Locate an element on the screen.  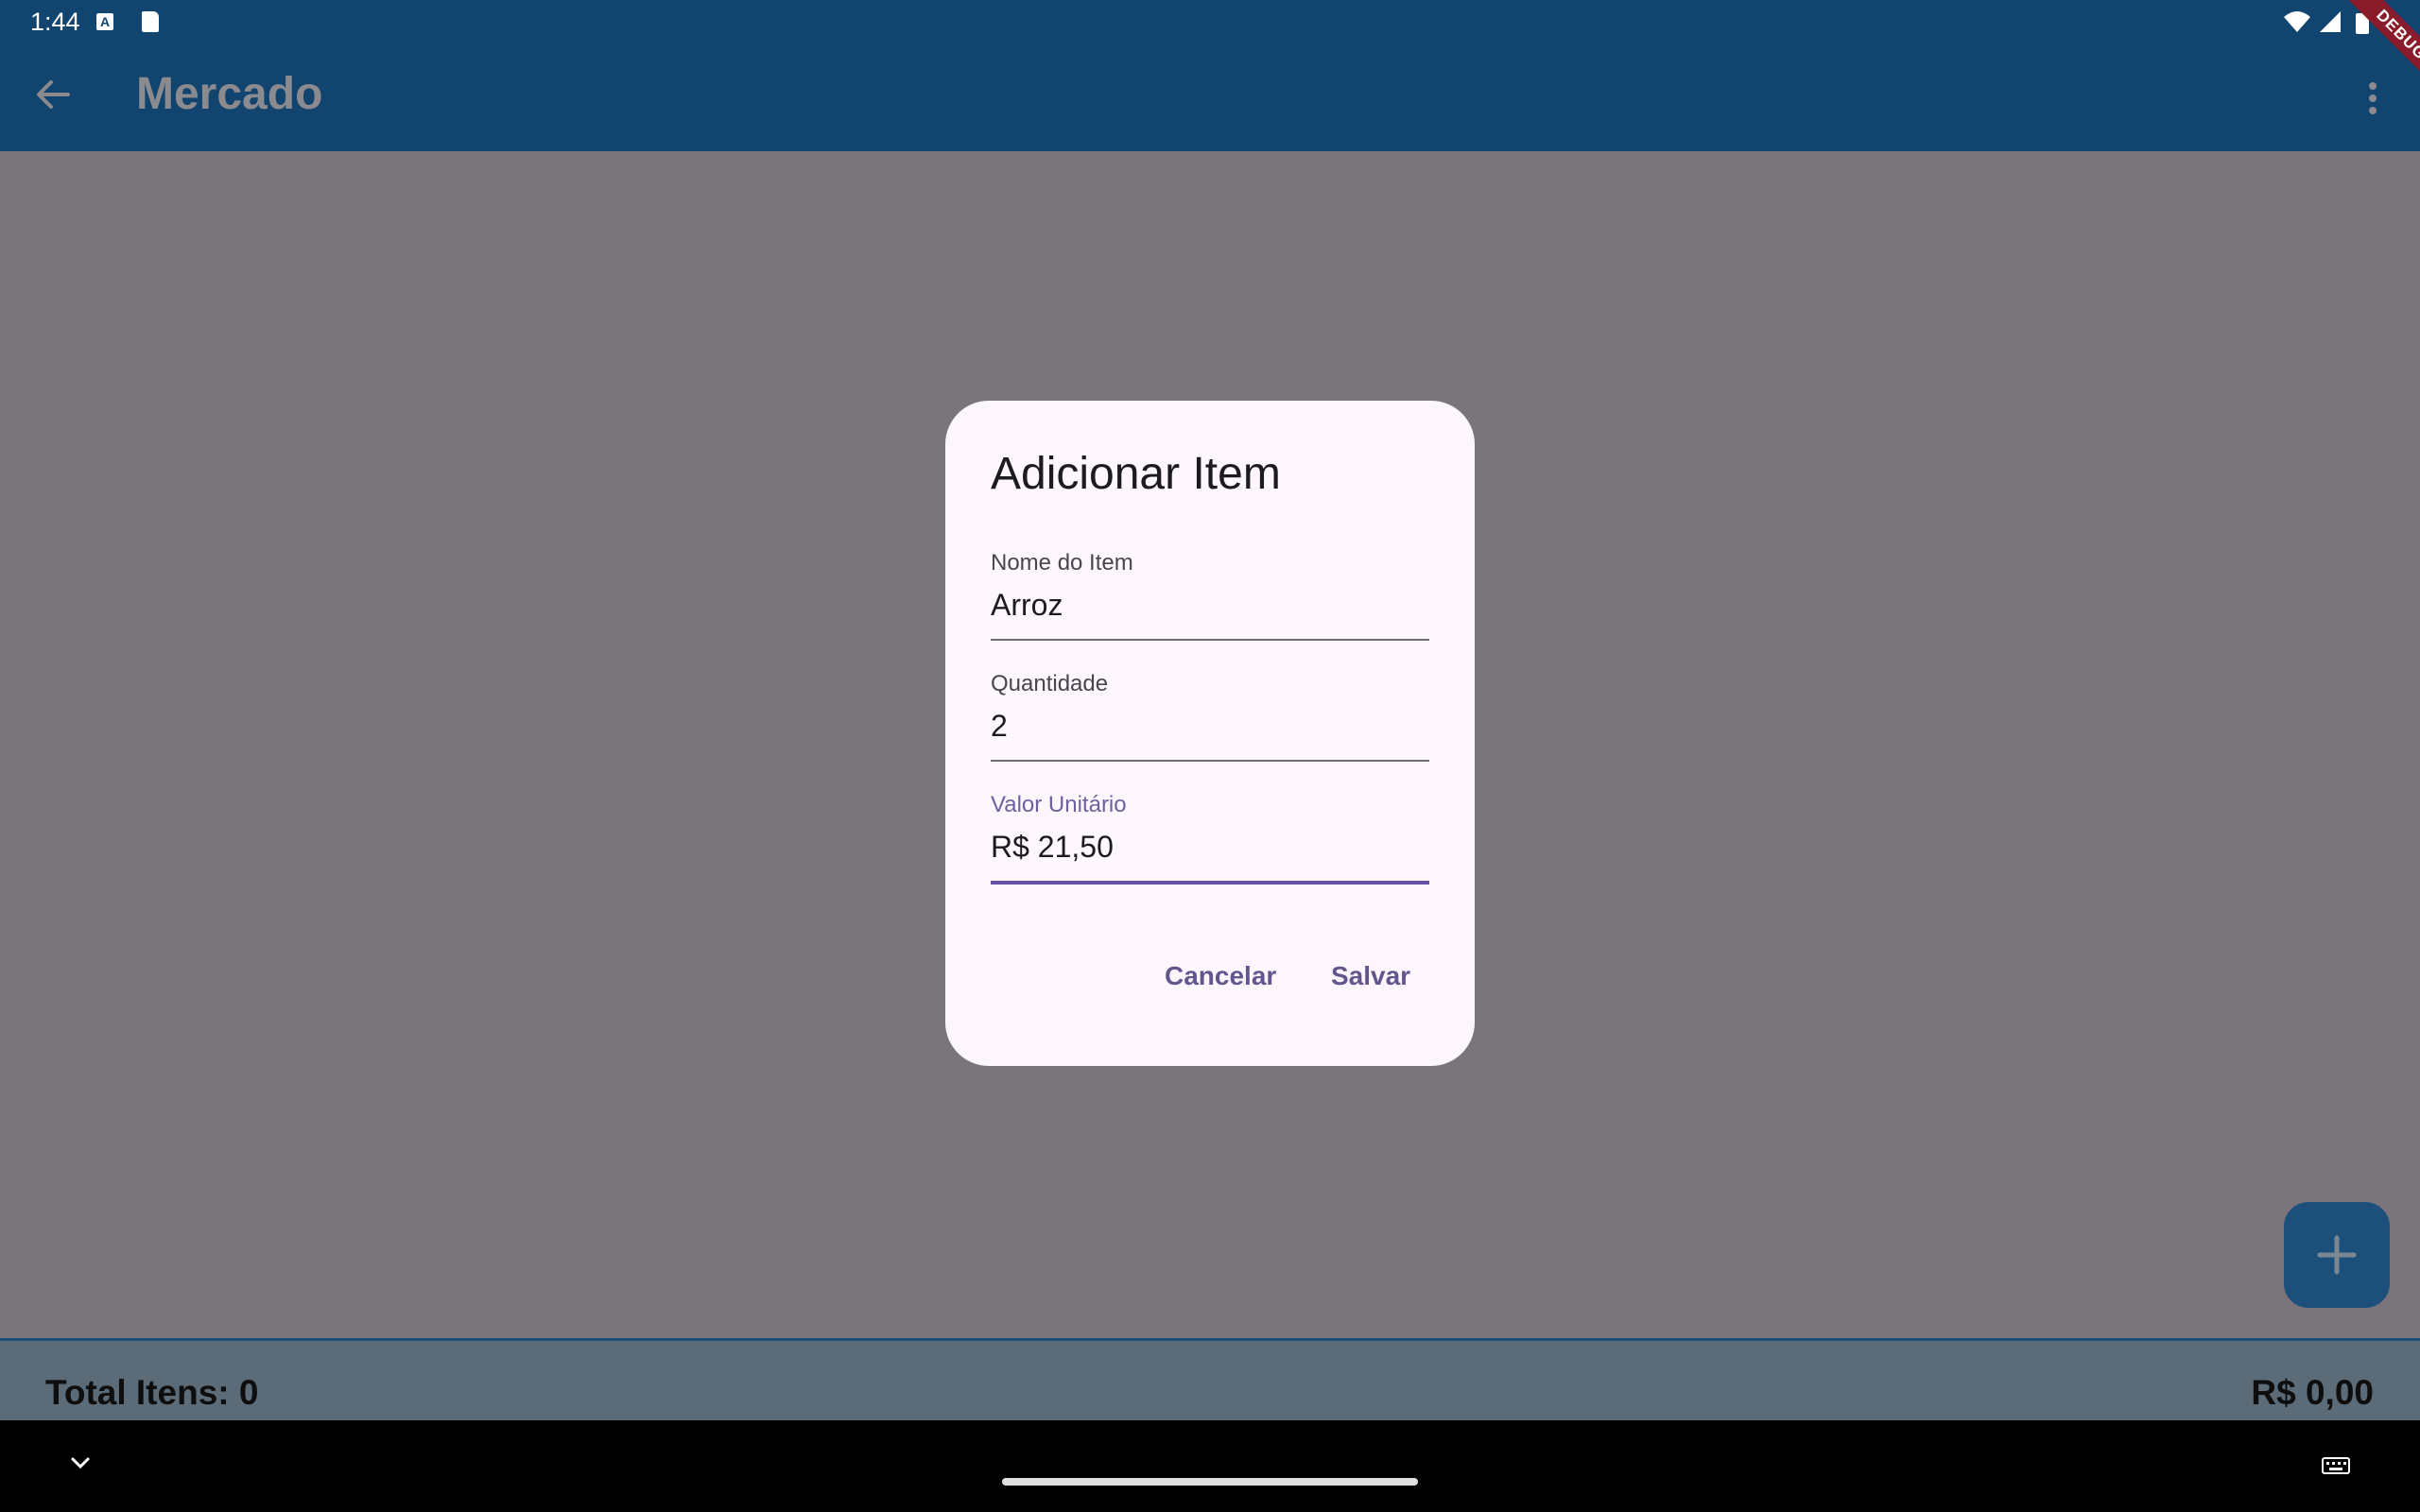
item-name-label: Nome do Item is located at coordinates (1062, 563).